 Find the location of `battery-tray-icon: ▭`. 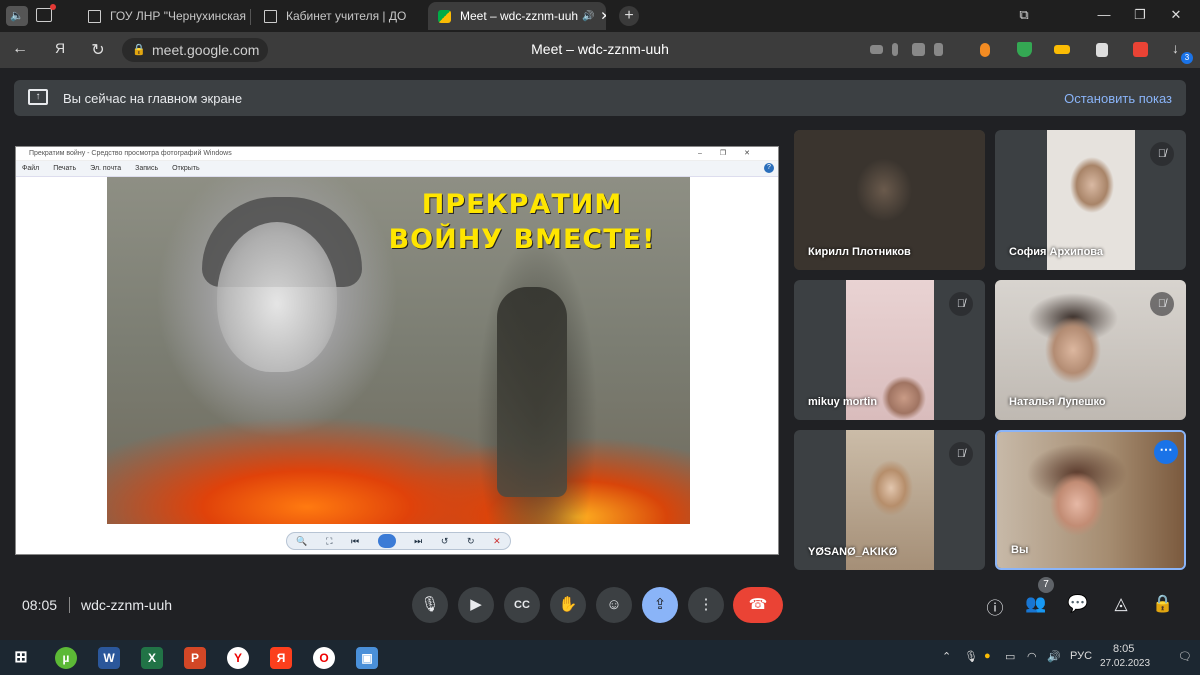

battery-tray-icon: ▭ is located at coordinates (1010, 656).